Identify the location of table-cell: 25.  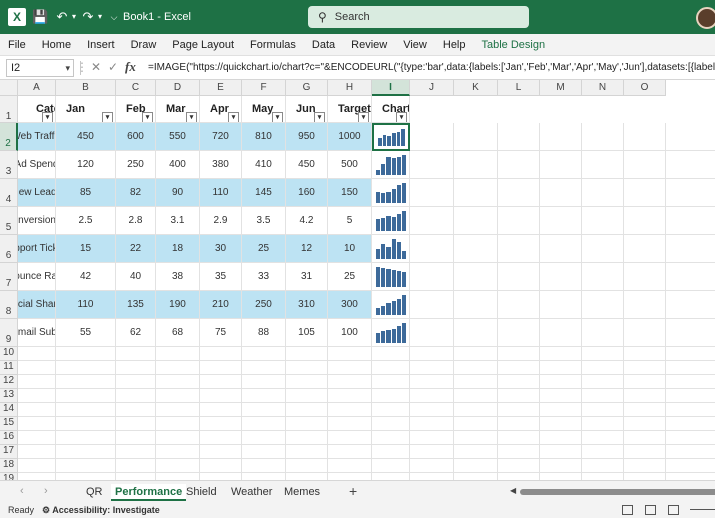
(350, 277).